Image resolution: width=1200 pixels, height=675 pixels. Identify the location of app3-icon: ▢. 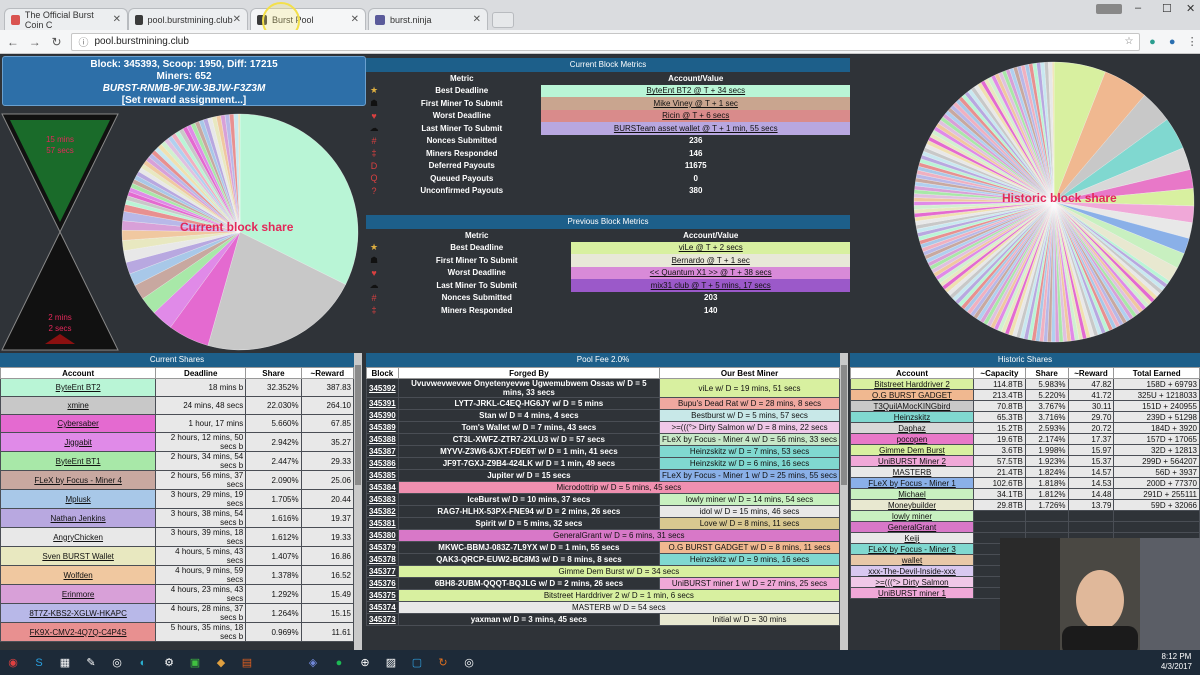
(417, 663).